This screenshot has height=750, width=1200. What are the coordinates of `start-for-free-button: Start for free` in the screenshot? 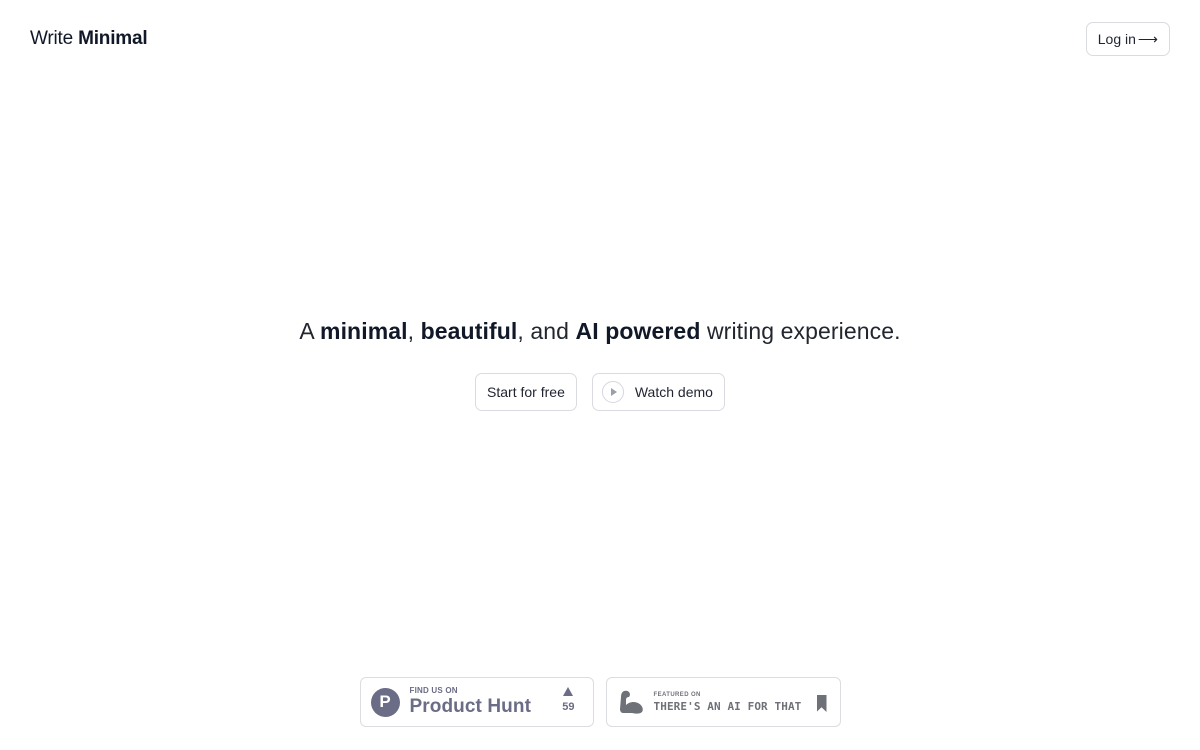 It's located at (526, 392).